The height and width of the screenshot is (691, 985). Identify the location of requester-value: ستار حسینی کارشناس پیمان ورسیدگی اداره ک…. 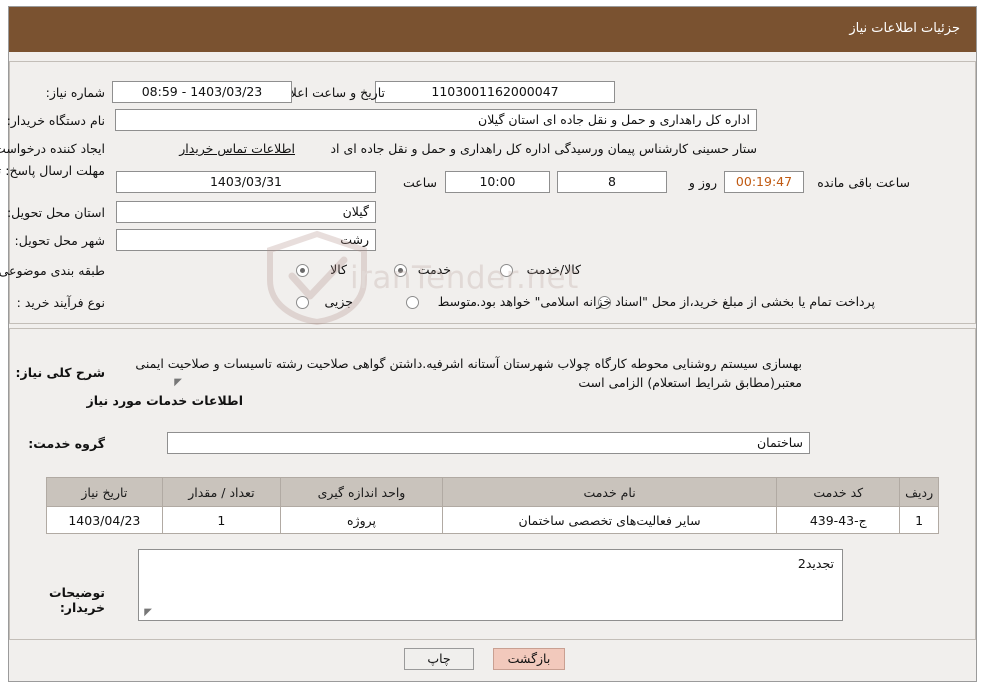
(543, 148).